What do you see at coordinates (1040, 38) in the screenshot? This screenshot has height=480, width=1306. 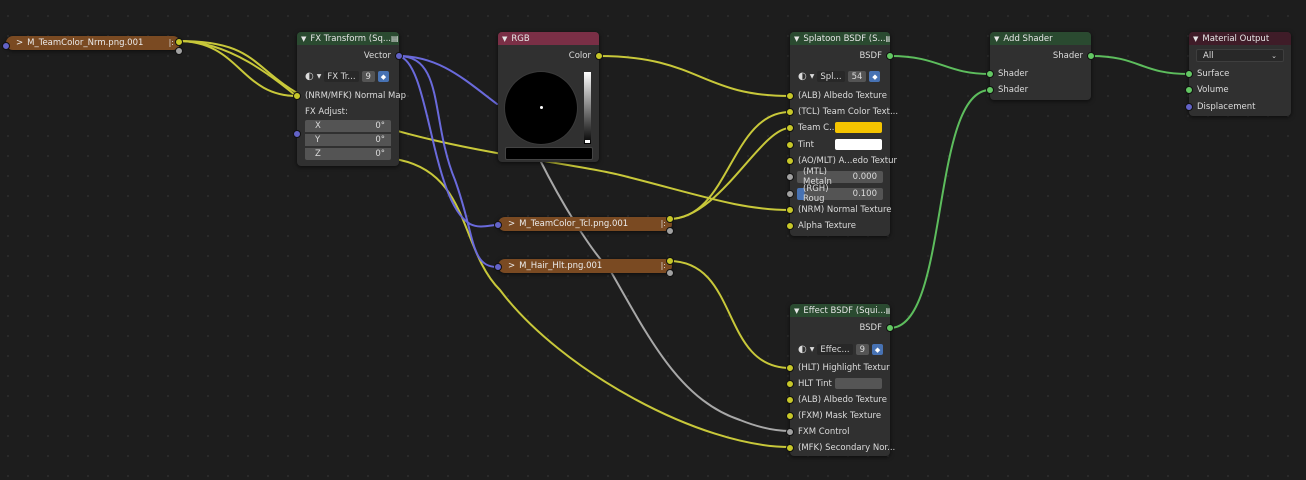 I see `node-header: ▼ Add Shader` at bounding box center [1040, 38].